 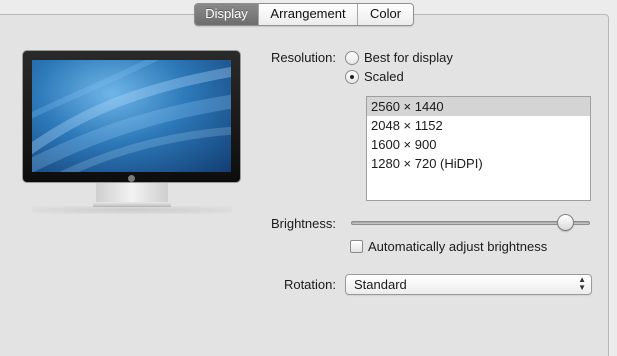 What do you see at coordinates (132, 210) in the screenshot?
I see `monitor-shadow` at bounding box center [132, 210].